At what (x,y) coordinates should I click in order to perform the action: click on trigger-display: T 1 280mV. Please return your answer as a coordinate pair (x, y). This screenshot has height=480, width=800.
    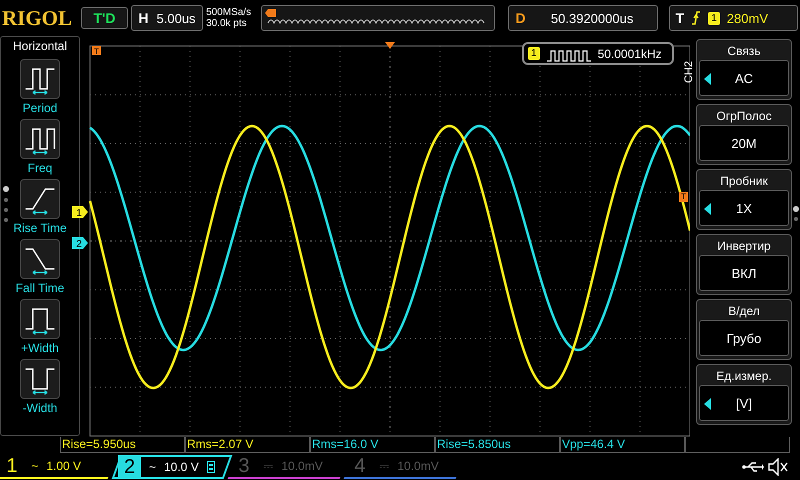
    Looking at the image, I should click on (733, 18).